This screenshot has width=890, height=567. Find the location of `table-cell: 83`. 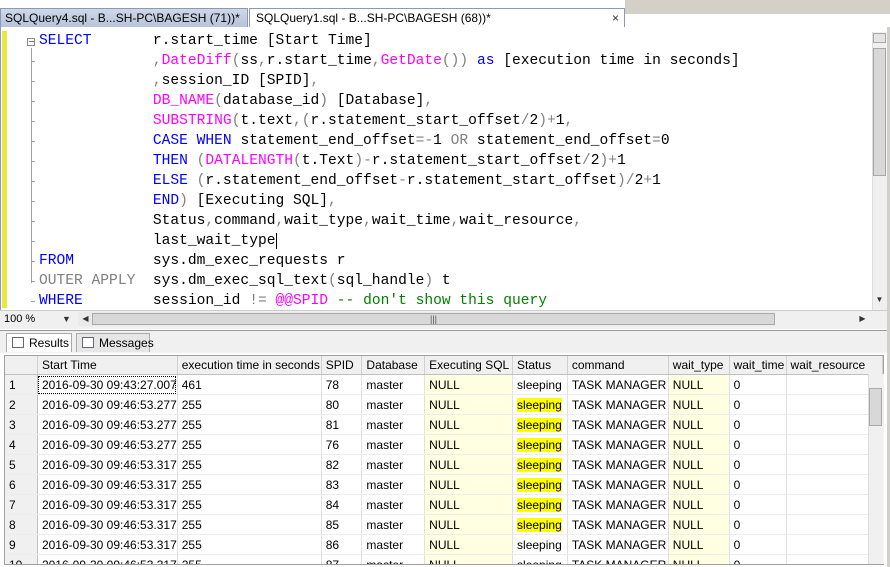

table-cell: 83 is located at coordinates (342, 484).